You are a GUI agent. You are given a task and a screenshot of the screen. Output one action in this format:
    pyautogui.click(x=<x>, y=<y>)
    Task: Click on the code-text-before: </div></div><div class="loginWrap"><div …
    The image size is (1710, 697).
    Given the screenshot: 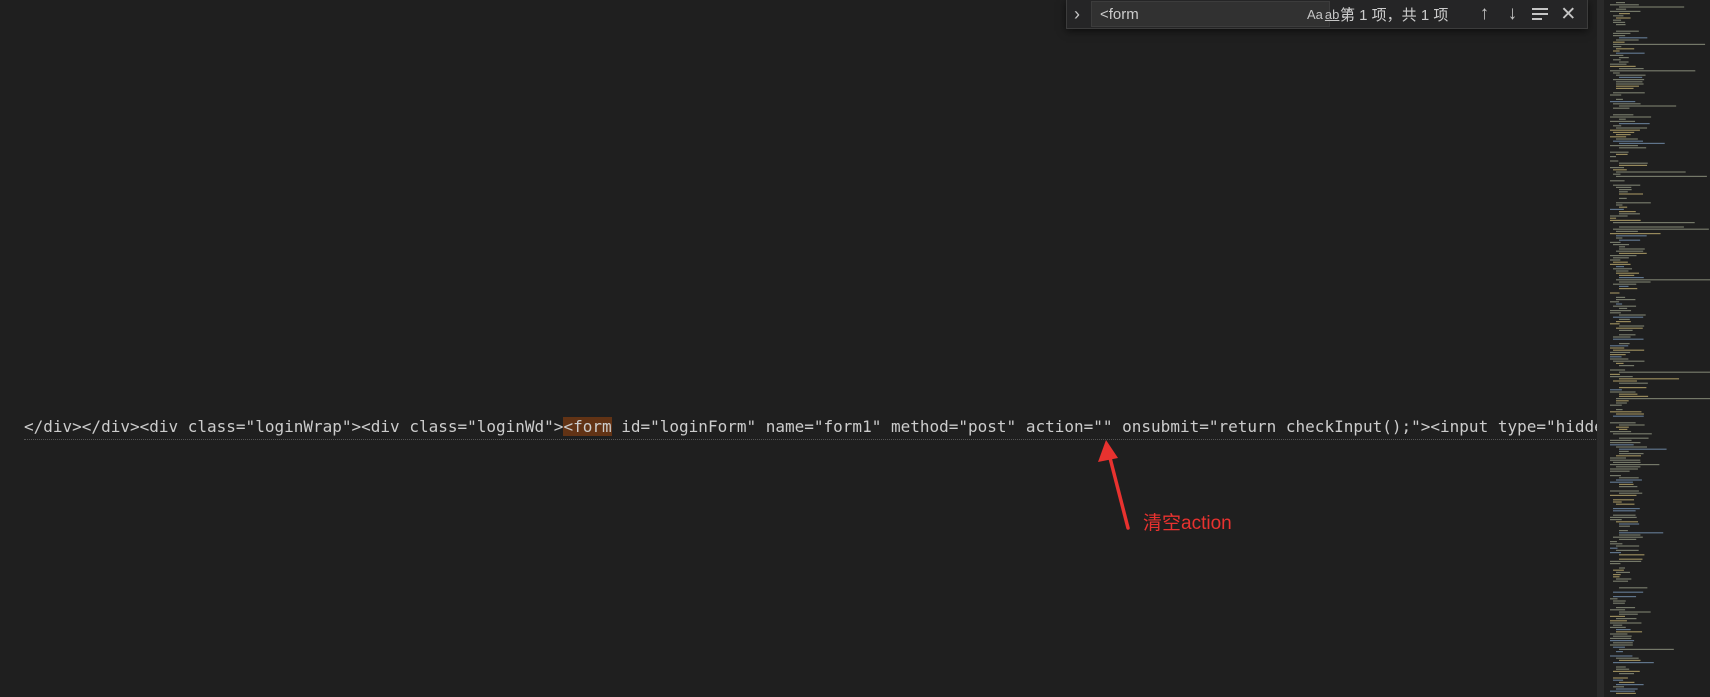 What is the action you would take?
    pyautogui.click(x=294, y=426)
    